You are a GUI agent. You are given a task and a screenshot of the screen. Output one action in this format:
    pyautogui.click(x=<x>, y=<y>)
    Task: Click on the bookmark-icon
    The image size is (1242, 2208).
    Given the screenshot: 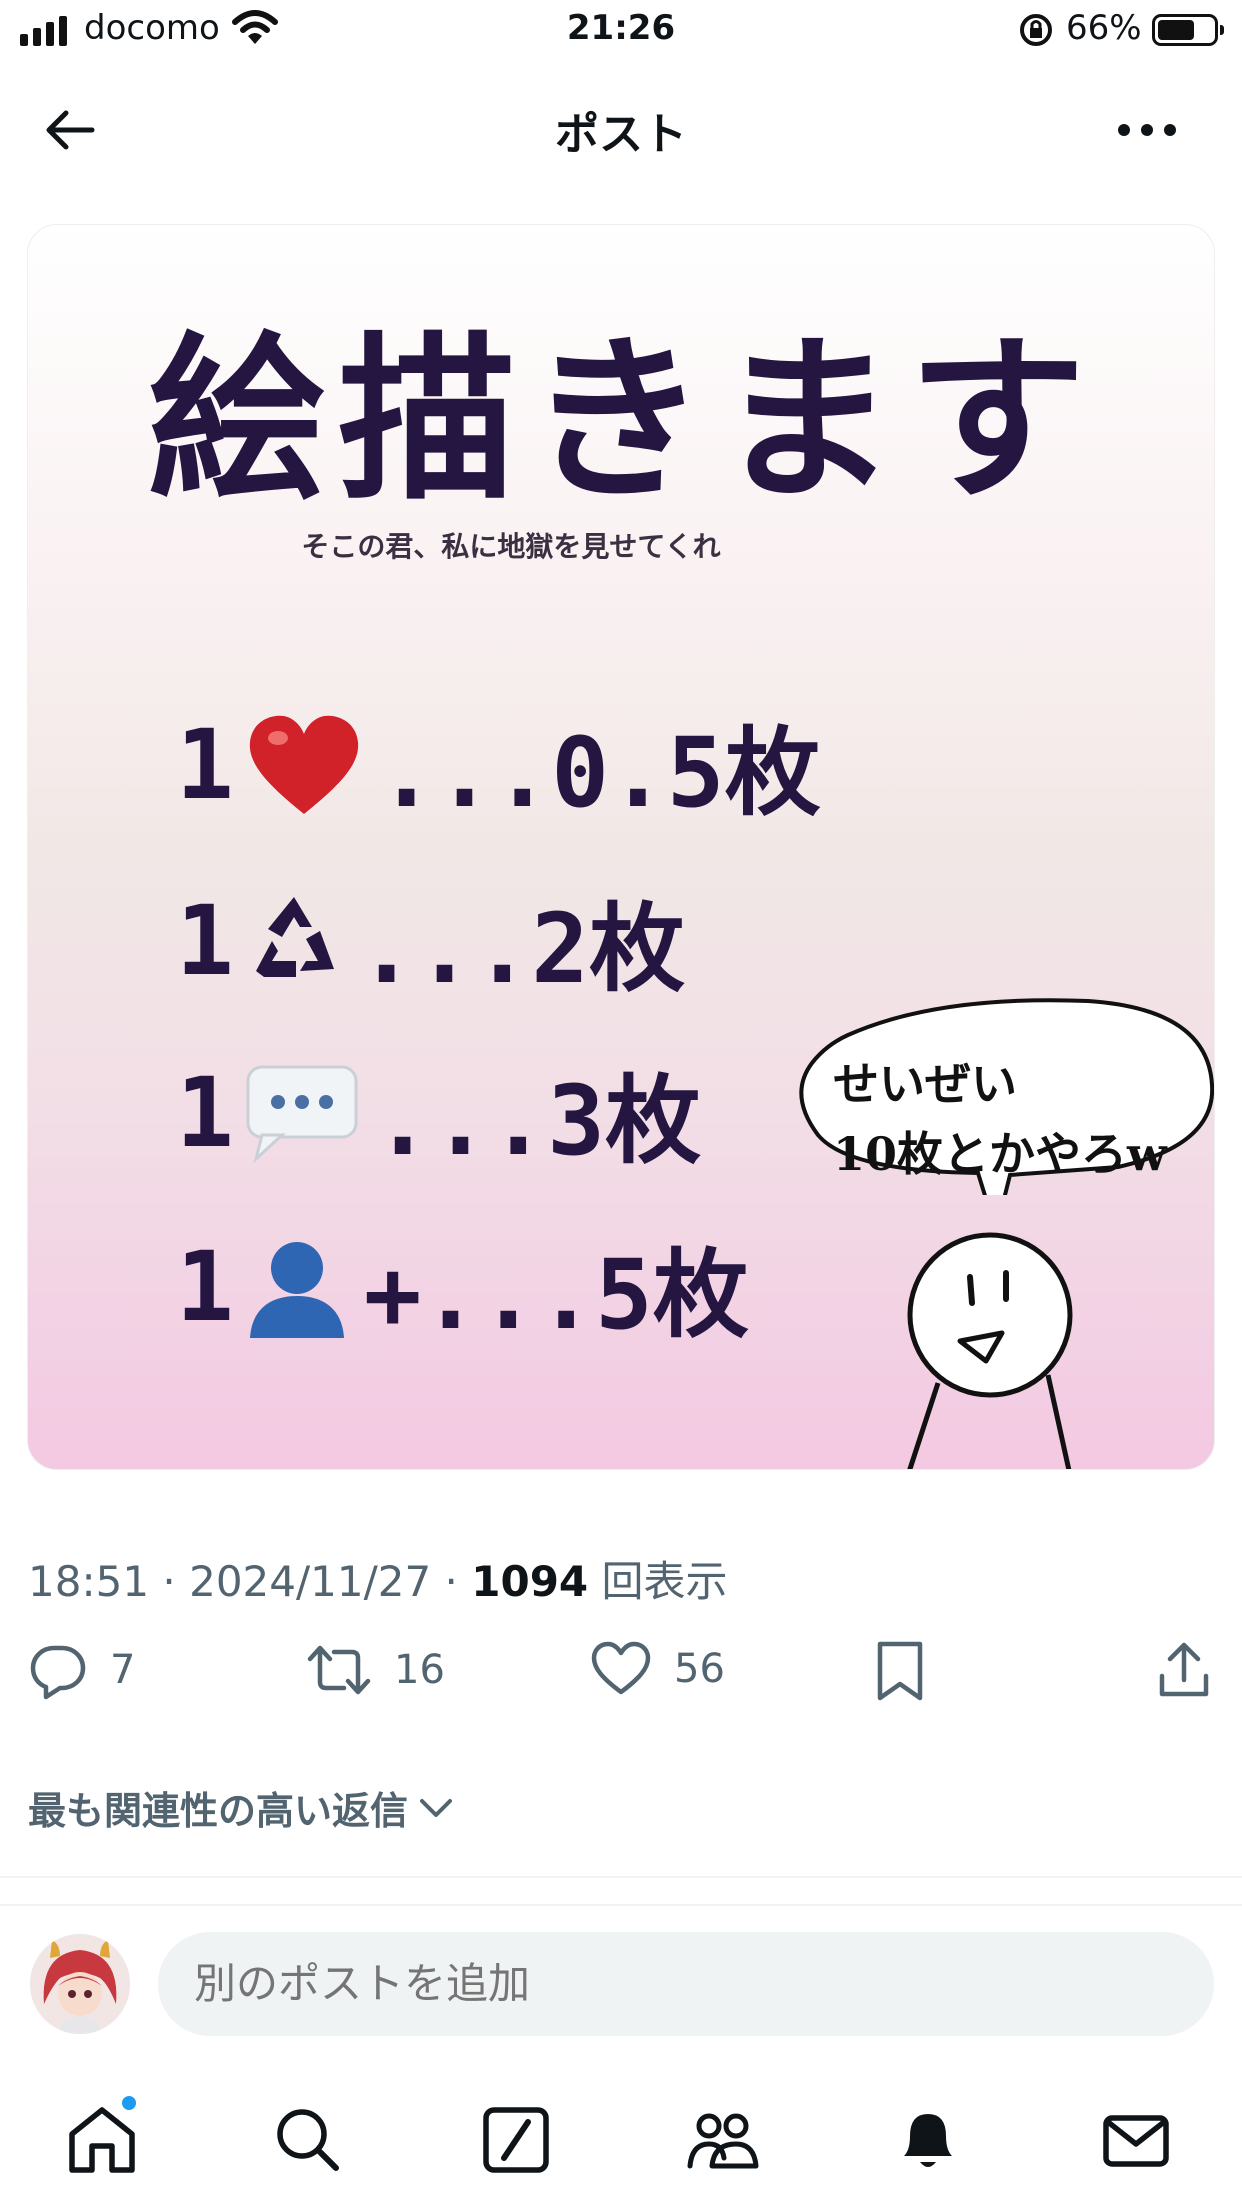 What is the action you would take?
    pyautogui.click(x=900, y=1671)
    